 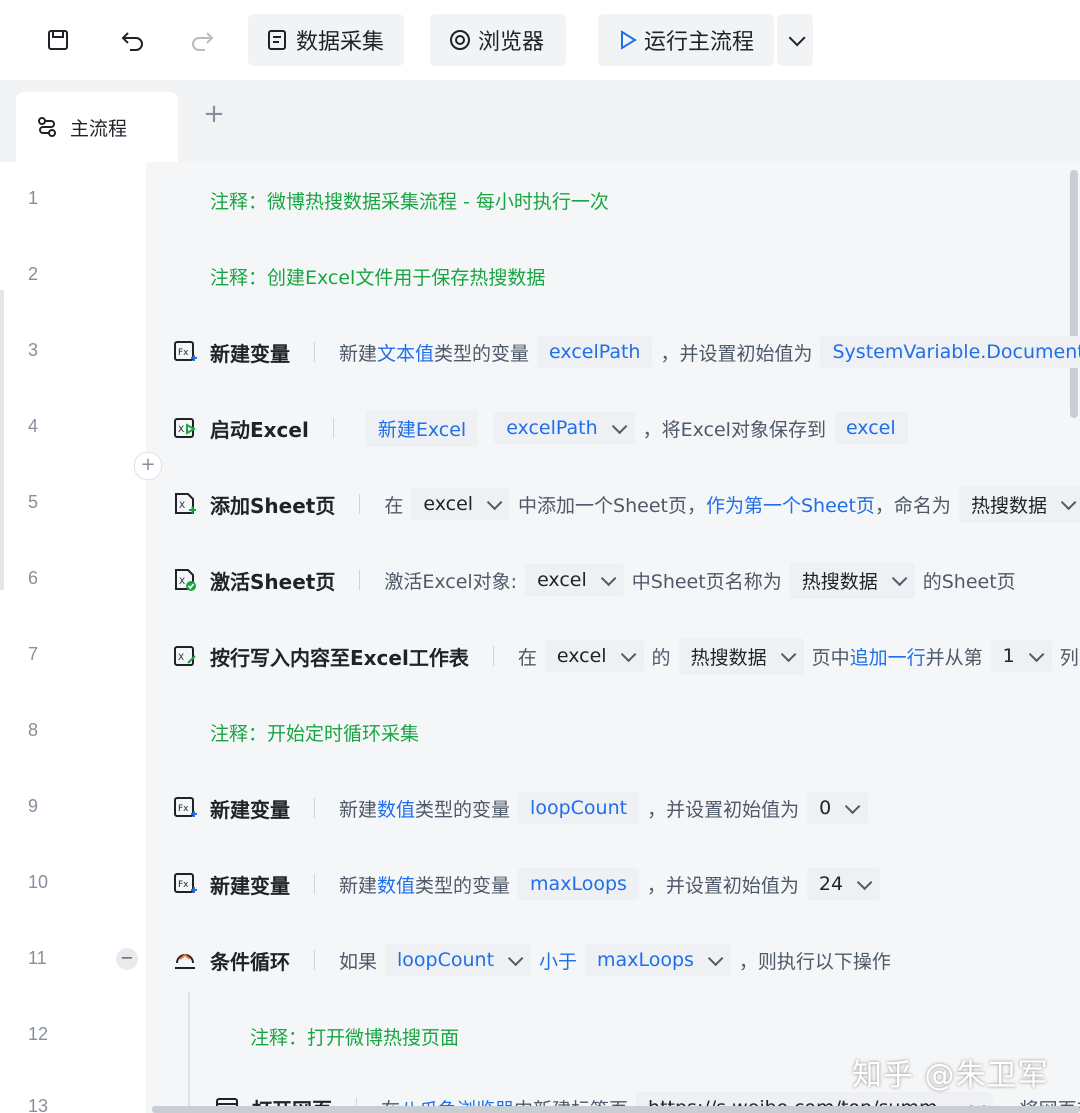 What do you see at coordinates (645, 960) in the screenshot?
I see `chip-label: maxLoops` at bounding box center [645, 960].